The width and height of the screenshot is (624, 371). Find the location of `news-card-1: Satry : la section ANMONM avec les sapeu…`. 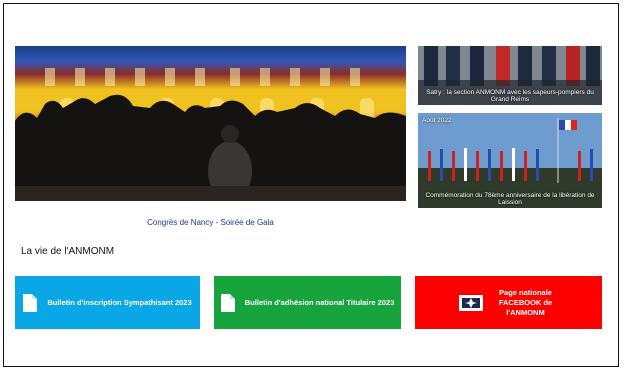

news-card-1: Satry : la section ANMONM avec les sapeu… is located at coordinates (510, 75).